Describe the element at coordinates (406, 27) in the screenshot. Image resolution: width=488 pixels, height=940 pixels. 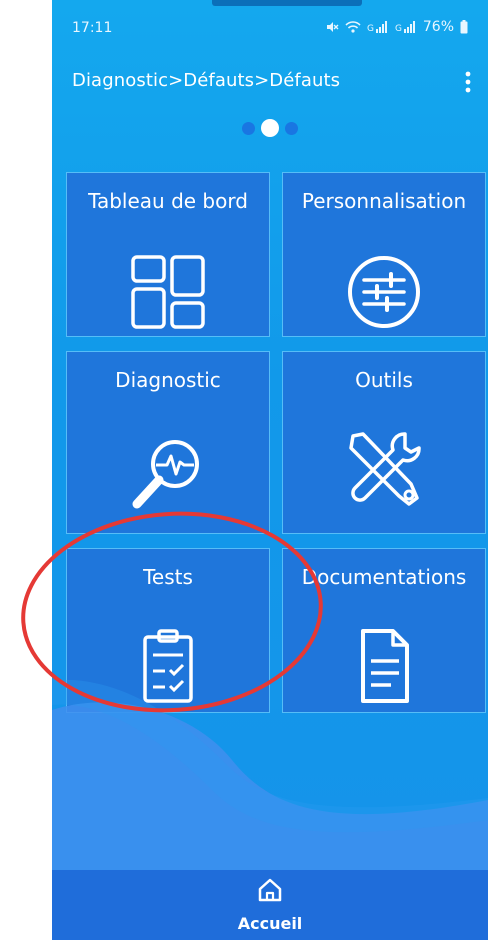
I see `signal-icon-2: G` at that location.